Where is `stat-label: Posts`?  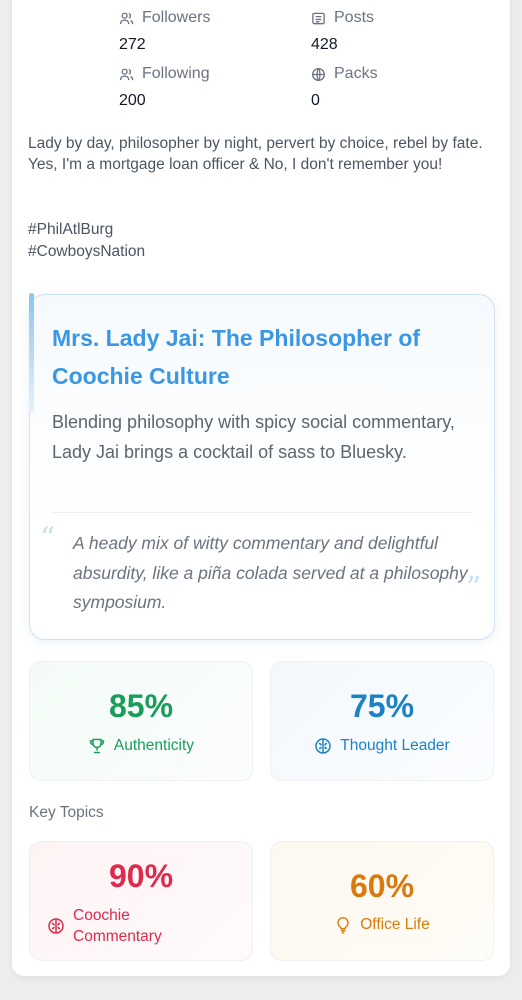
stat-label: Posts is located at coordinates (354, 17).